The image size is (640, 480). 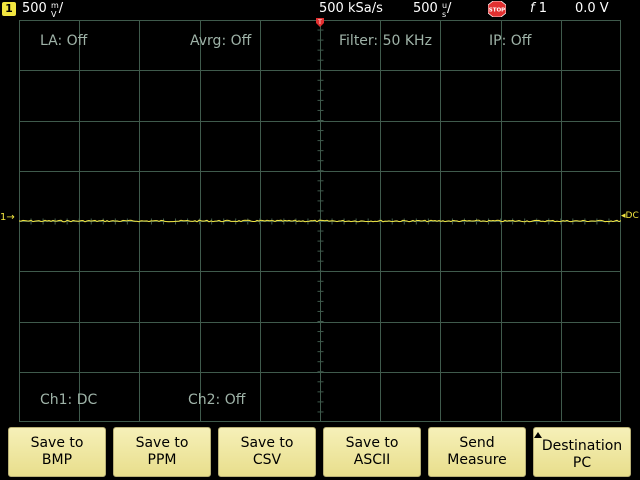 I want to click on ch1-coupling-status: Ch1: DC, so click(x=69, y=400).